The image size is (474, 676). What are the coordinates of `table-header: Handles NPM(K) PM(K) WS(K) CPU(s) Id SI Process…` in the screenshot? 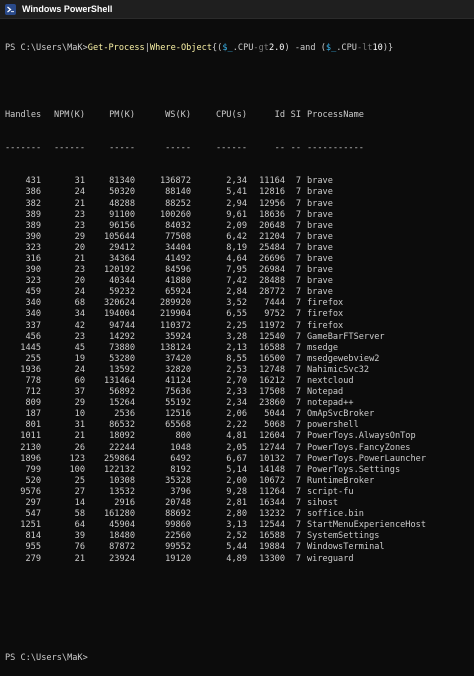 It's located at (184, 114).